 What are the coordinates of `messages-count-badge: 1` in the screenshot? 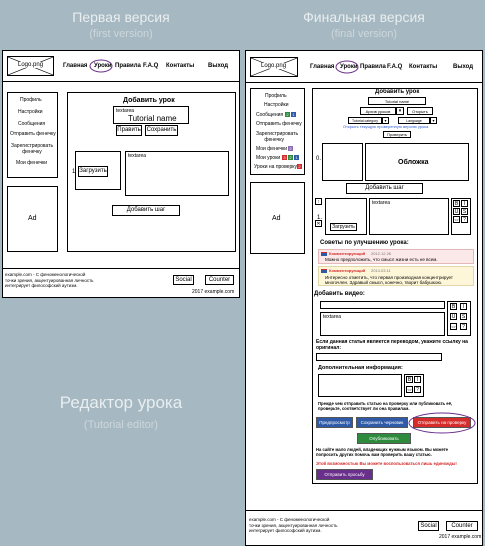 It's located at (293, 114).